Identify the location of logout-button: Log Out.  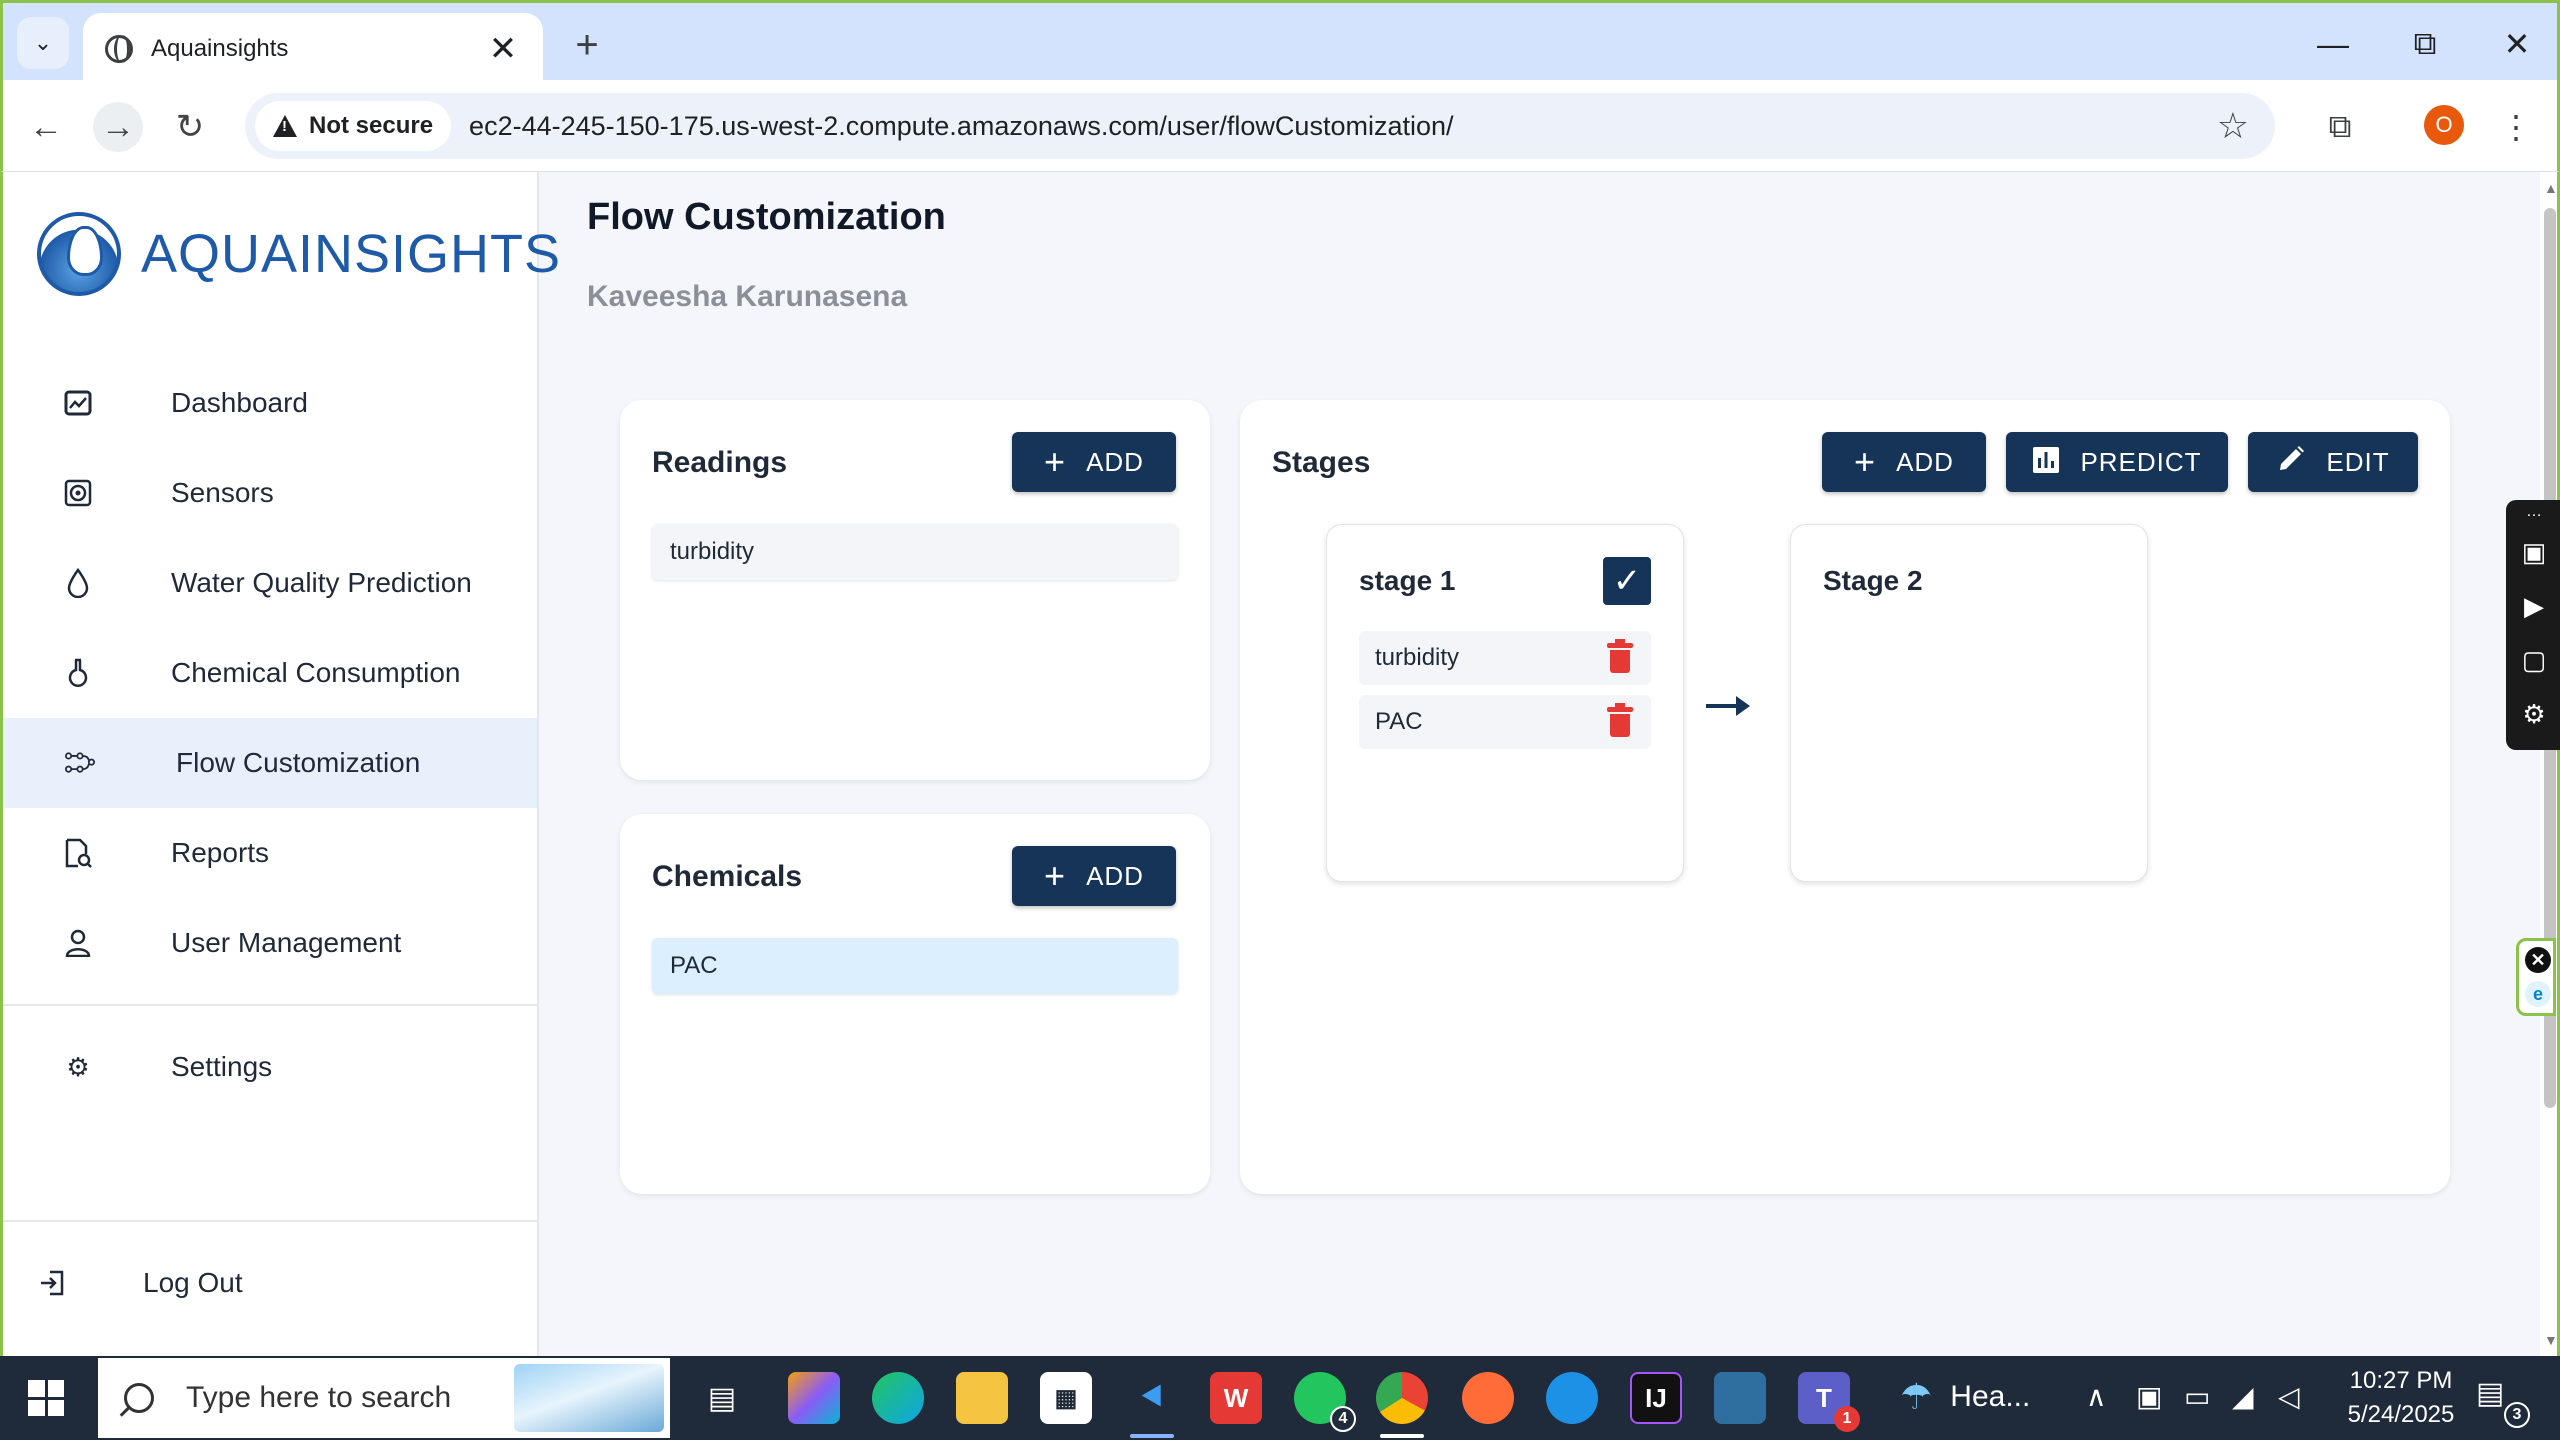
(270, 1283).